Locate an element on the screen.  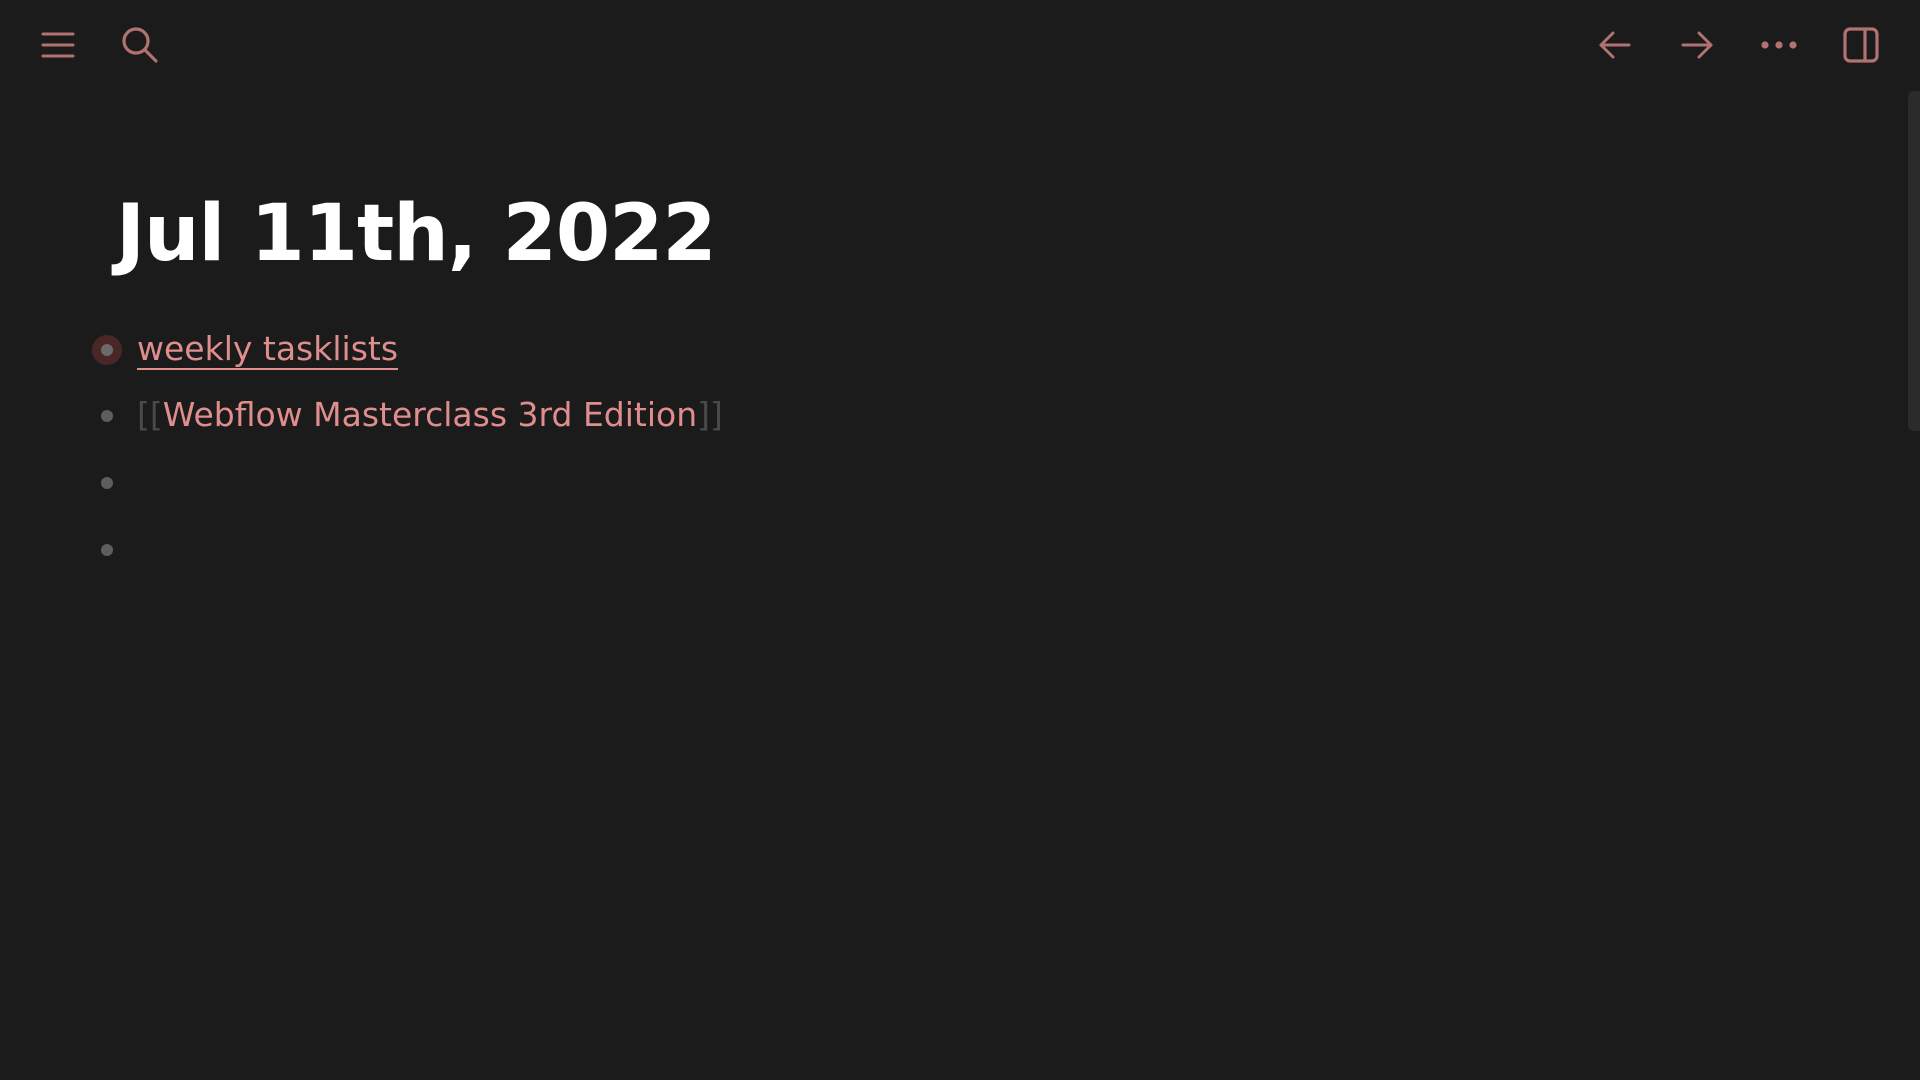
collapsed-bullet-icon is located at coordinates (107, 350).